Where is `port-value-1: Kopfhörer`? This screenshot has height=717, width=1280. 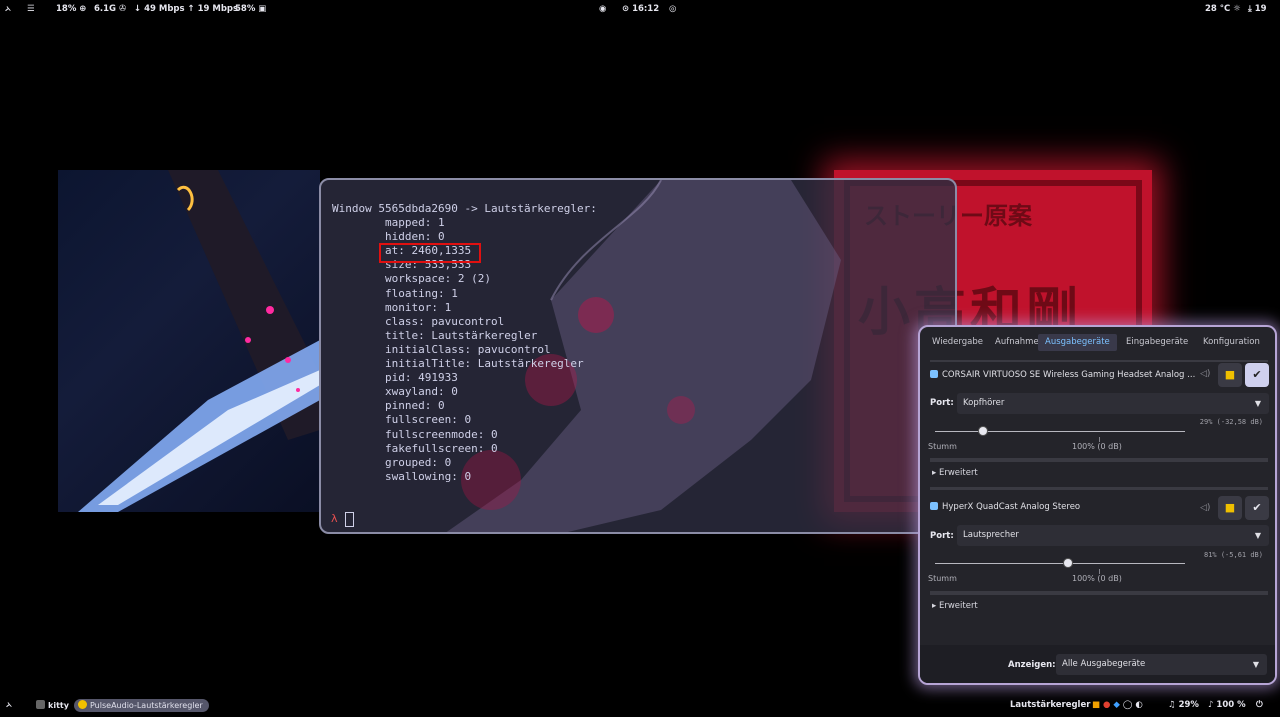 port-value-1: Kopfhörer is located at coordinates (984, 403).